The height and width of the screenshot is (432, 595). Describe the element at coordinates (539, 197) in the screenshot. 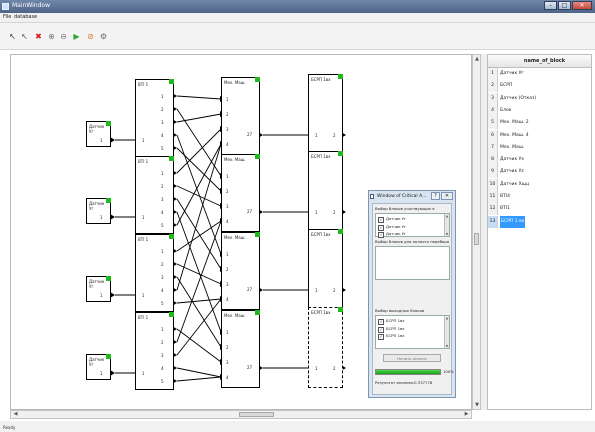

I see `table-row: 11 BTI4` at that location.